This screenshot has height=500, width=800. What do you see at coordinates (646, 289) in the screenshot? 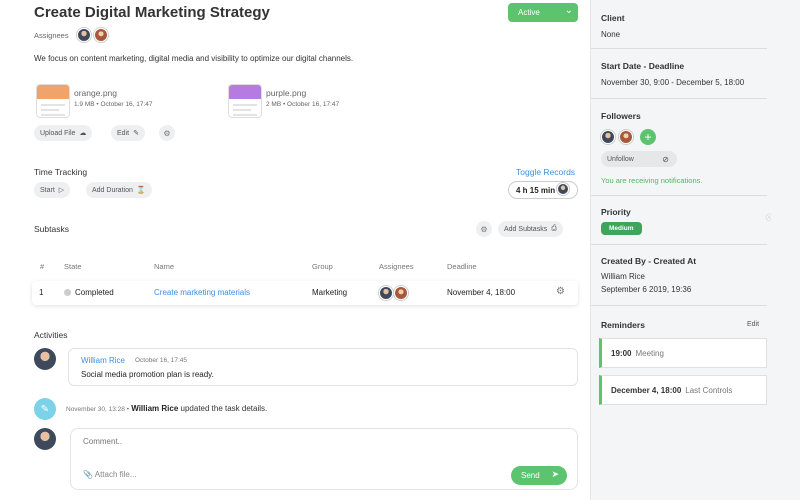
I see `created-at: September 6 2019, 19:36` at bounding box center [646, 289].